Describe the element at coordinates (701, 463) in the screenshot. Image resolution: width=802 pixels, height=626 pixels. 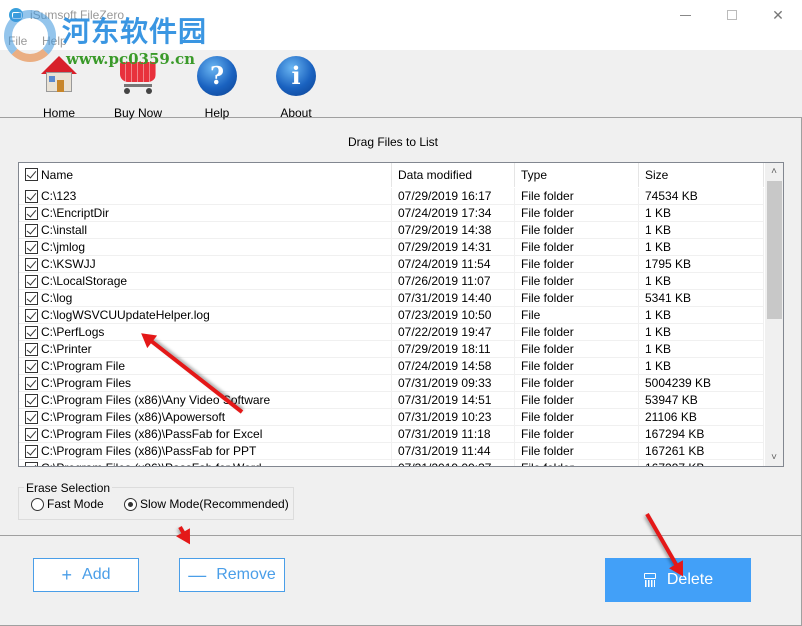
I see `file-size-cell: 167297 KB` at that location.